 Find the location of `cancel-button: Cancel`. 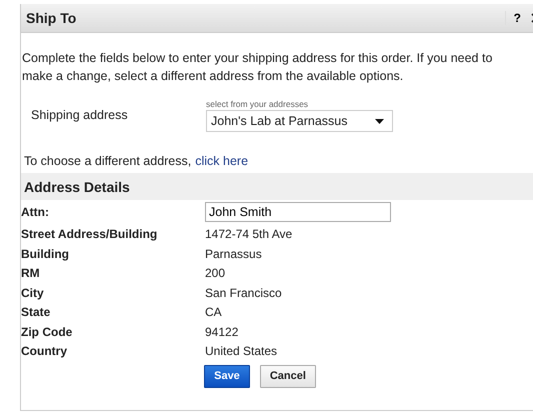

cancel-button: Cancel is located at coordinates (288, 376).